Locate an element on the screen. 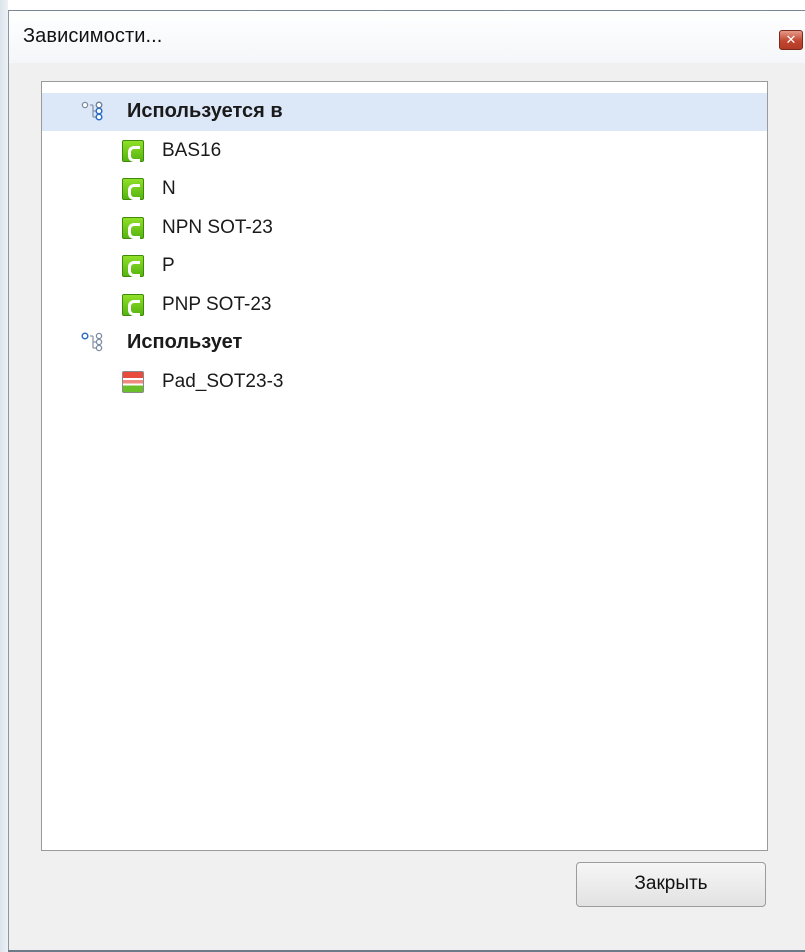 This screenshot has height=952, width=805. tree-item-label: BAS16 is located at coordinates (192, 150).